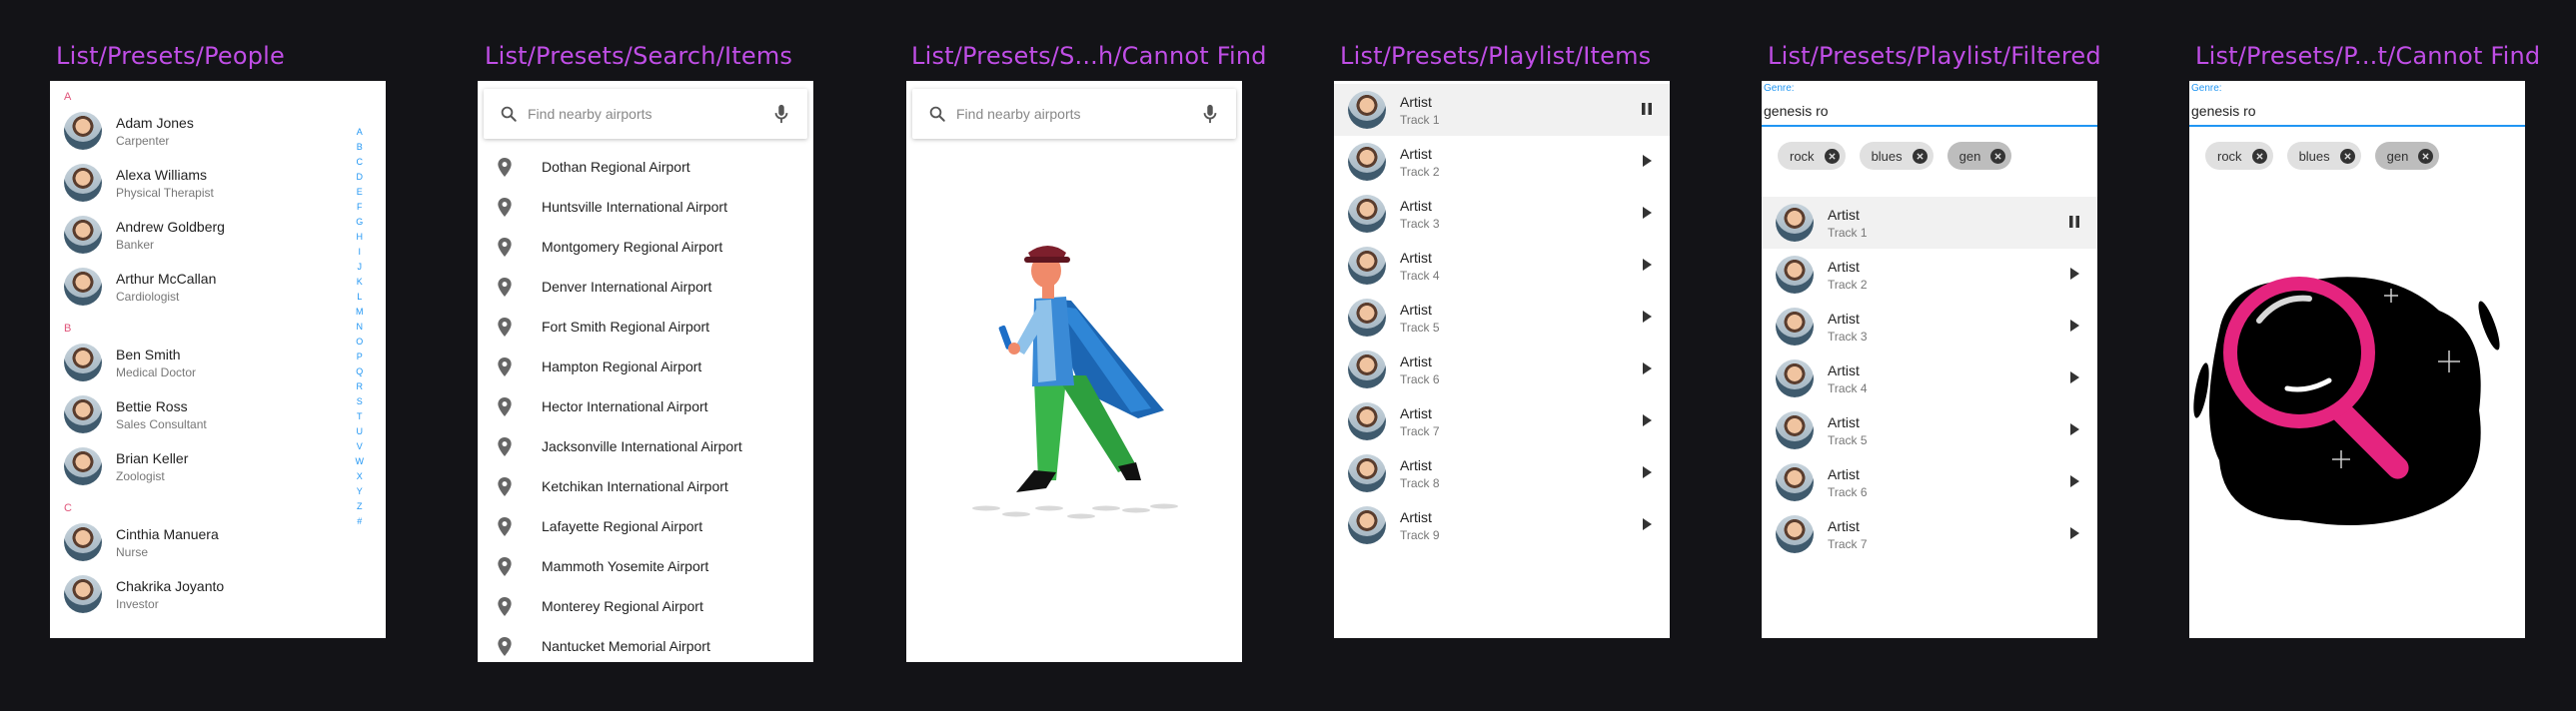 This screenshot has width=2576, height=711. I want to click on alphabet-index-letter: I, so click(360, 252).